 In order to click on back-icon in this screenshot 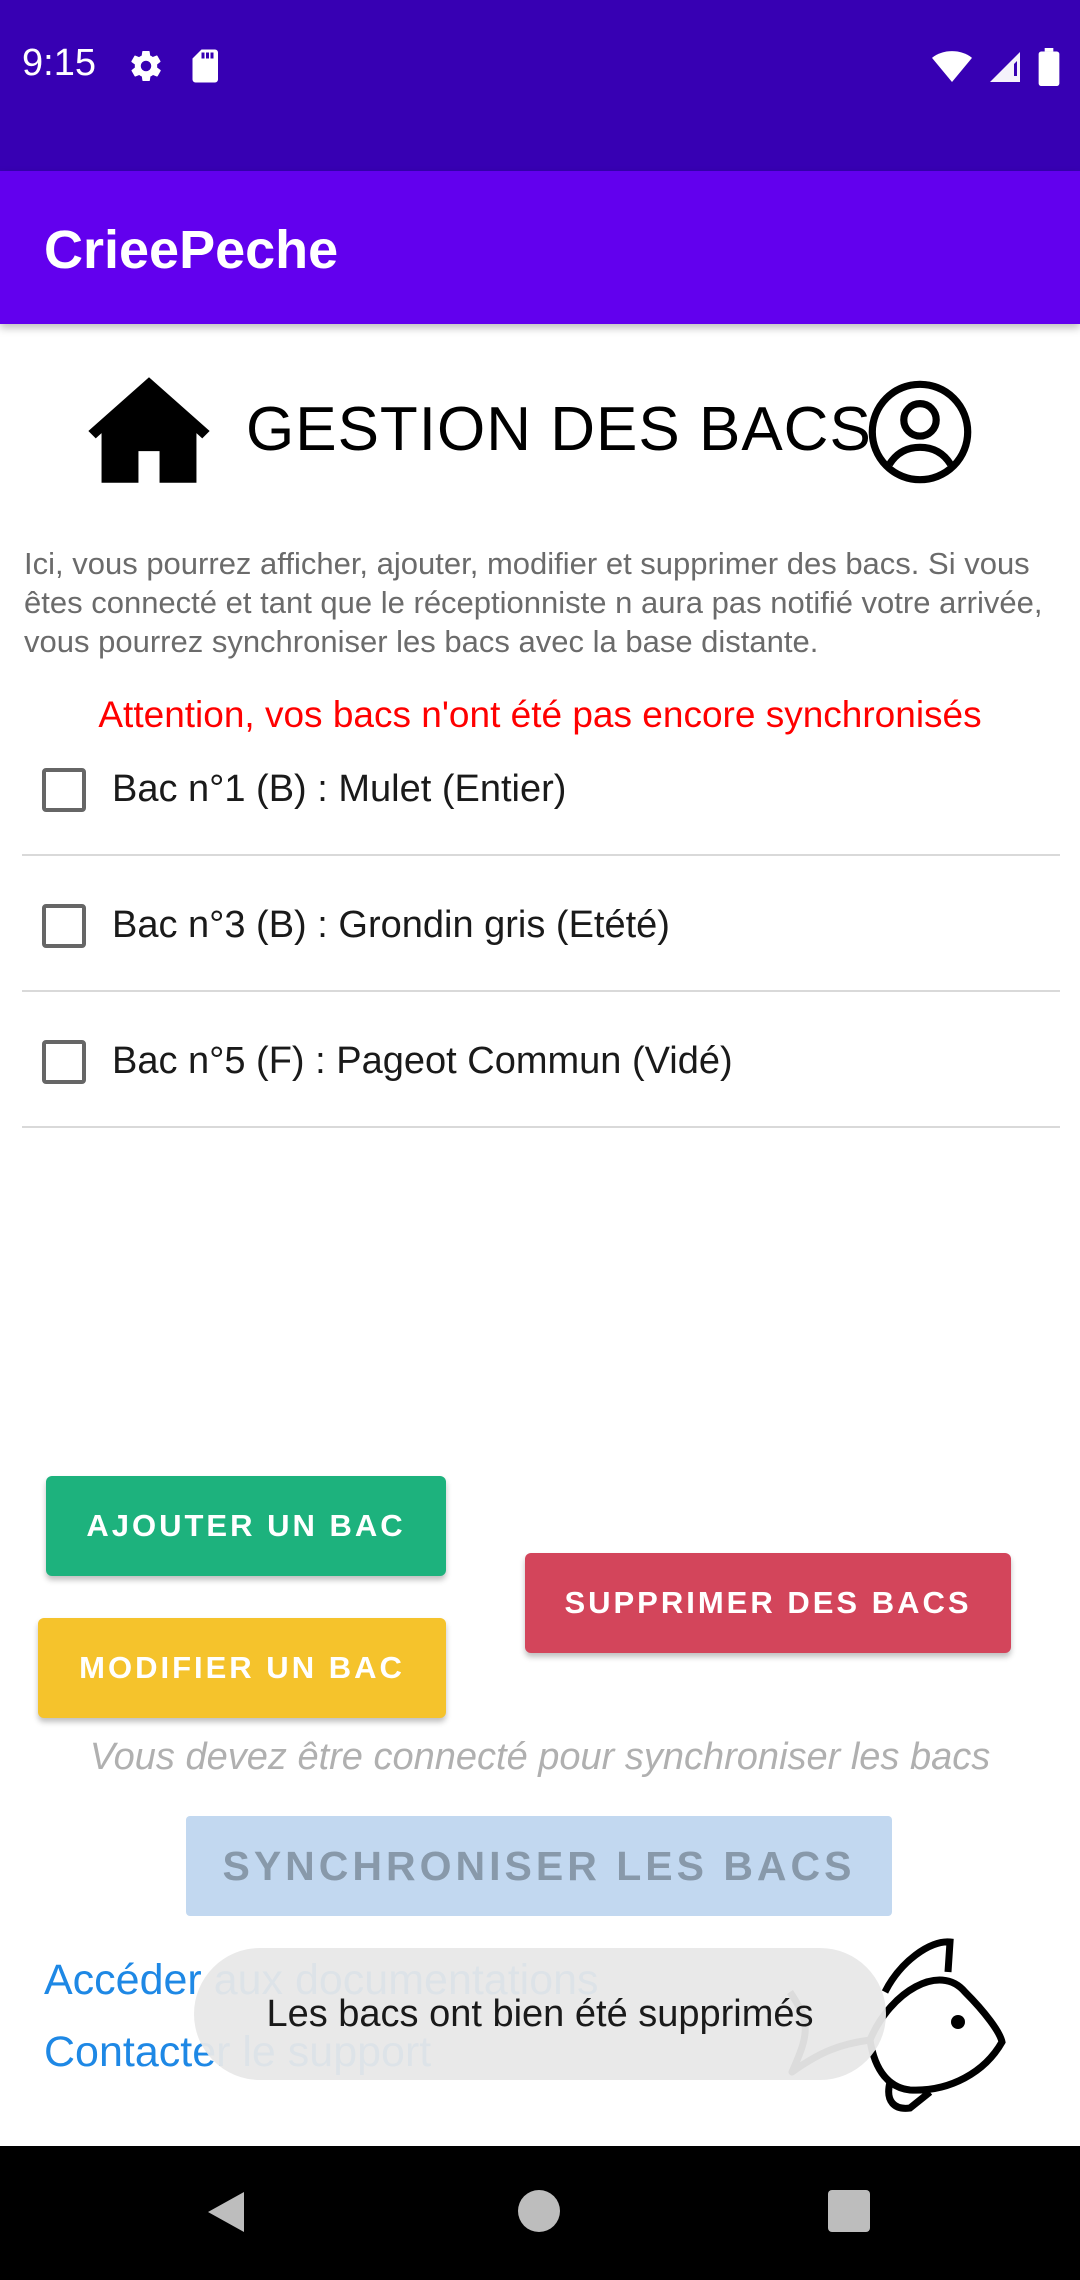, I will do `click(226, 2212)`.